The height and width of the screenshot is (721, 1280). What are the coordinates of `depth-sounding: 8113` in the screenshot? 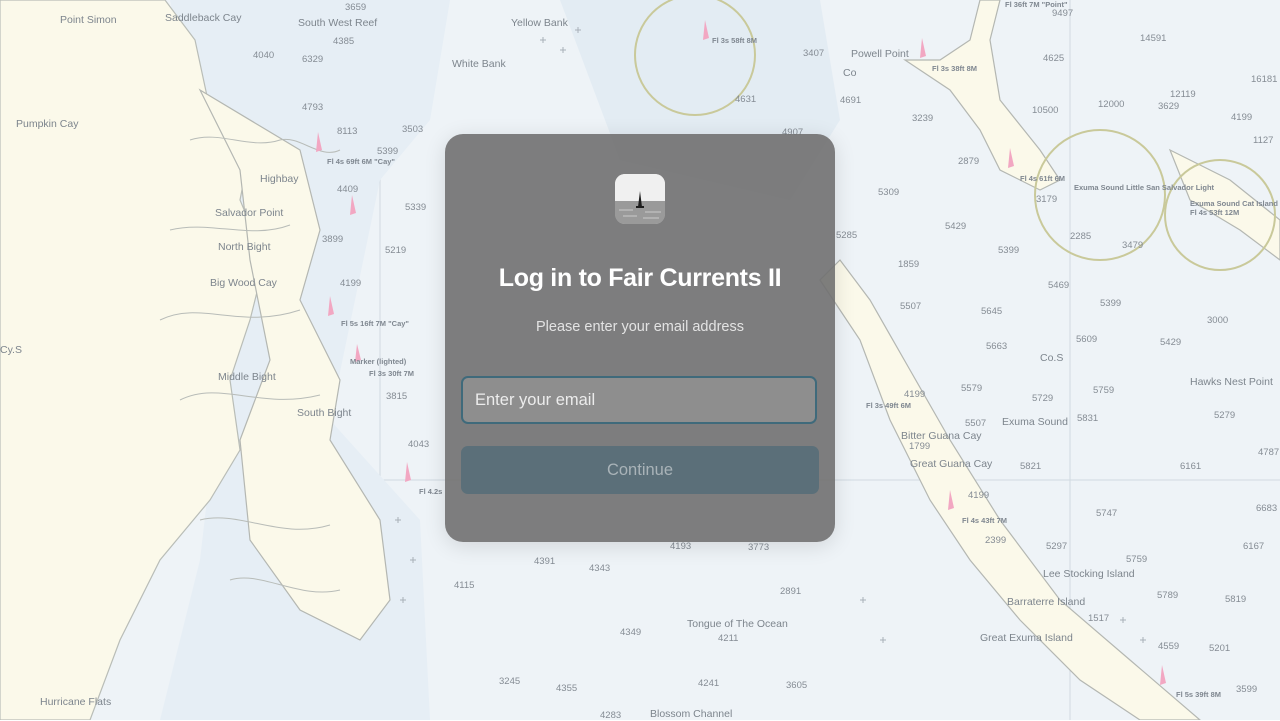 It's located at (347, 131).